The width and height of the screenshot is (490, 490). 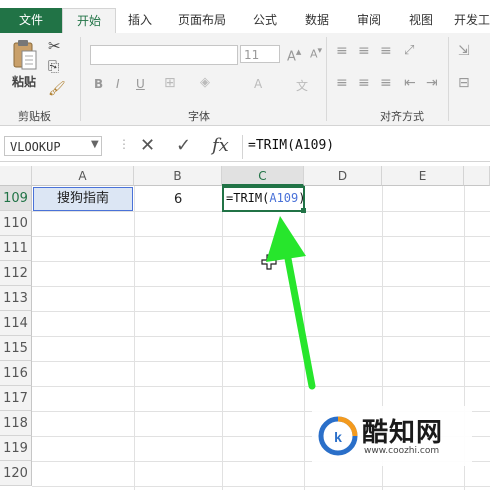 What do you see at coordinates (342, 51) in the screenshot?
I see `align-top-icon: ≡` at bounding box center [342, 51].